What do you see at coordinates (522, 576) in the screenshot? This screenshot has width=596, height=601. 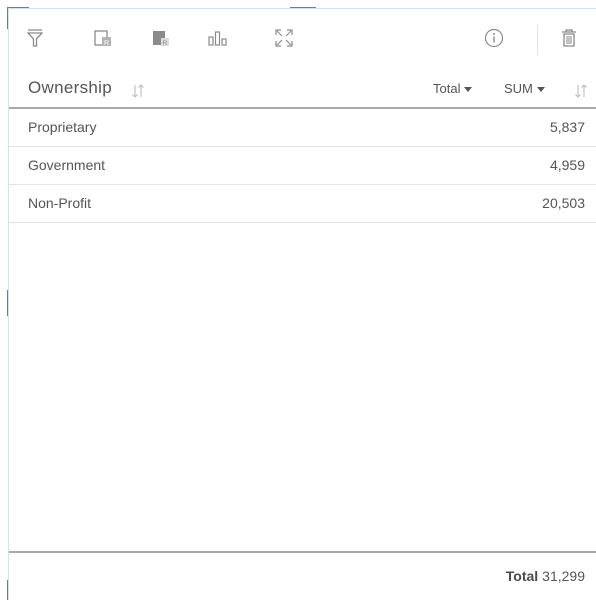 I see `footer-total-label: Total` at bounding box center [522, 576].